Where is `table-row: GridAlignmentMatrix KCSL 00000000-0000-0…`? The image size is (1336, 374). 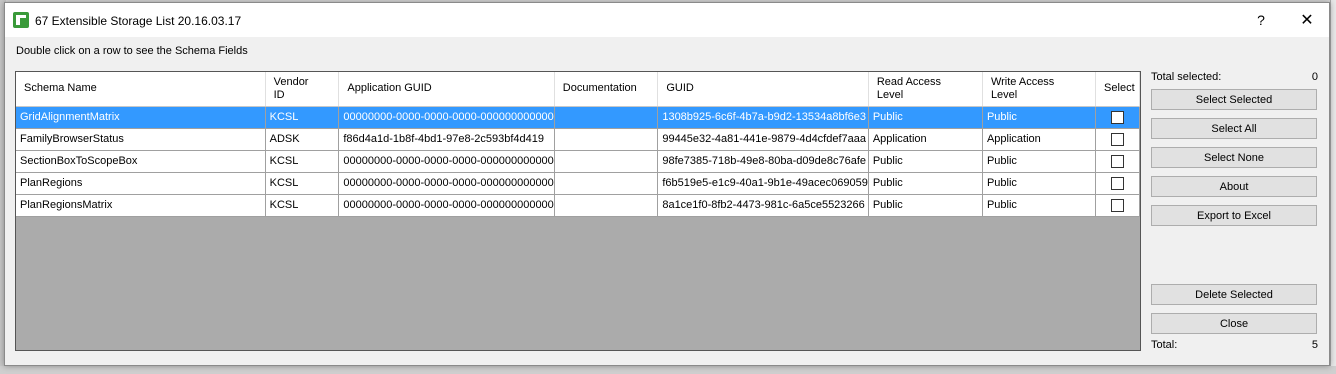
table-row: GridAlignmentMatrix KCSL 00000000-0000-0… is located at coordinates (578, 117).